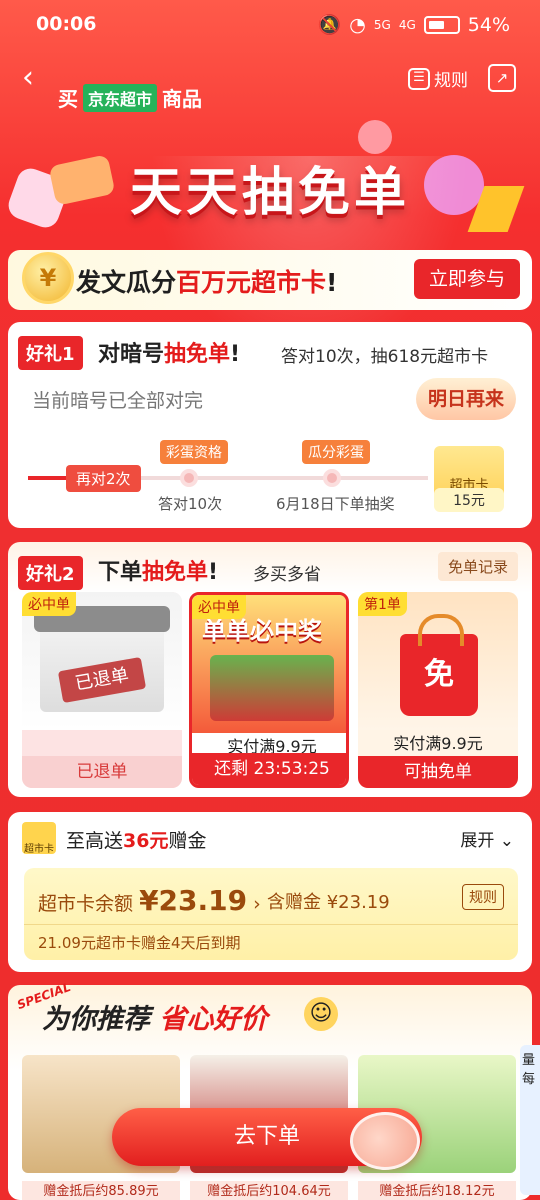 The height and width of the screenshot is (1200, 540). What do you see at coordinates (48, 278) in the screenshot?
I see `coin-icon: ¥` at bounding box center [48, 278].